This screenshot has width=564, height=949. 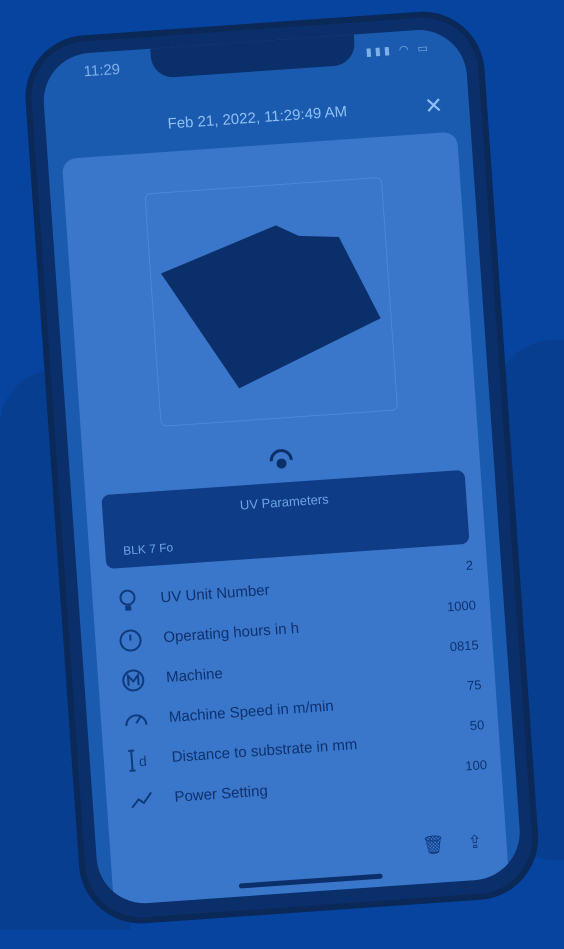 What do you see at coordinates (434, 105) in the screenshot?
I see `close-icon: ✕` at bounding box center [434, 105].